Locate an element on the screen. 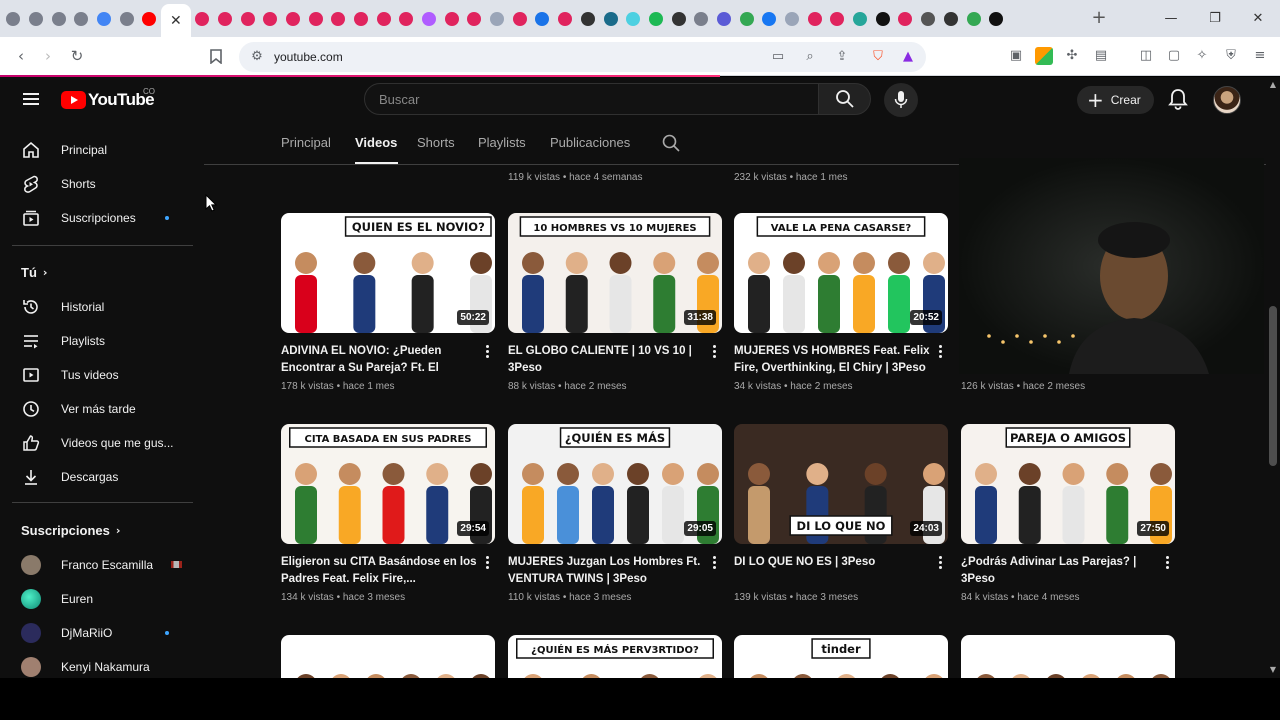  back-icon: ‹ is located at coordinates (21, 56).